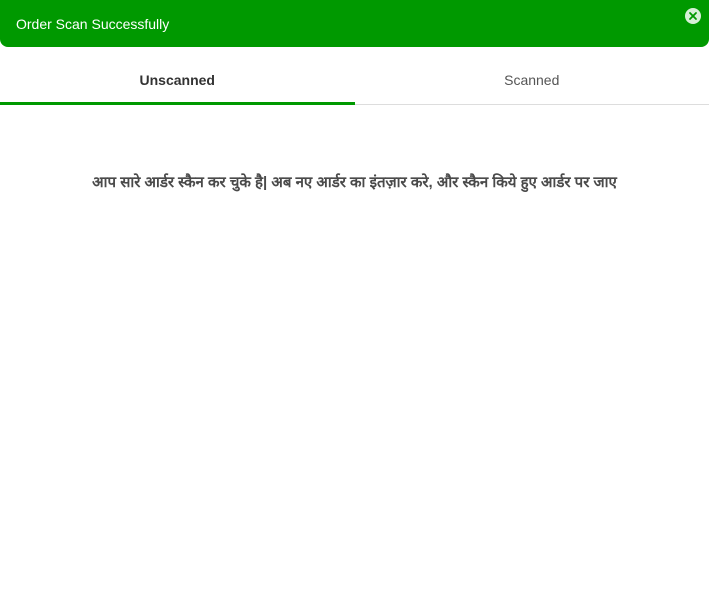  I want to click on scan-tabs: Unscanned Scanned, so click(354, 80).